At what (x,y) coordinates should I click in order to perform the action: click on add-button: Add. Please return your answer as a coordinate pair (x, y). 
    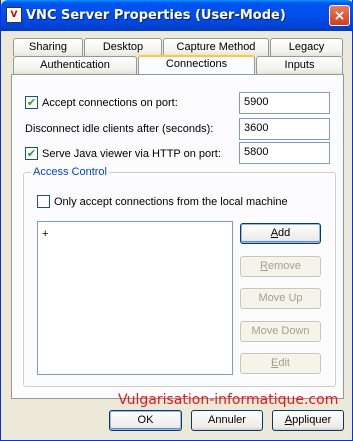
    Looking at the image, I should click on (280, 233).